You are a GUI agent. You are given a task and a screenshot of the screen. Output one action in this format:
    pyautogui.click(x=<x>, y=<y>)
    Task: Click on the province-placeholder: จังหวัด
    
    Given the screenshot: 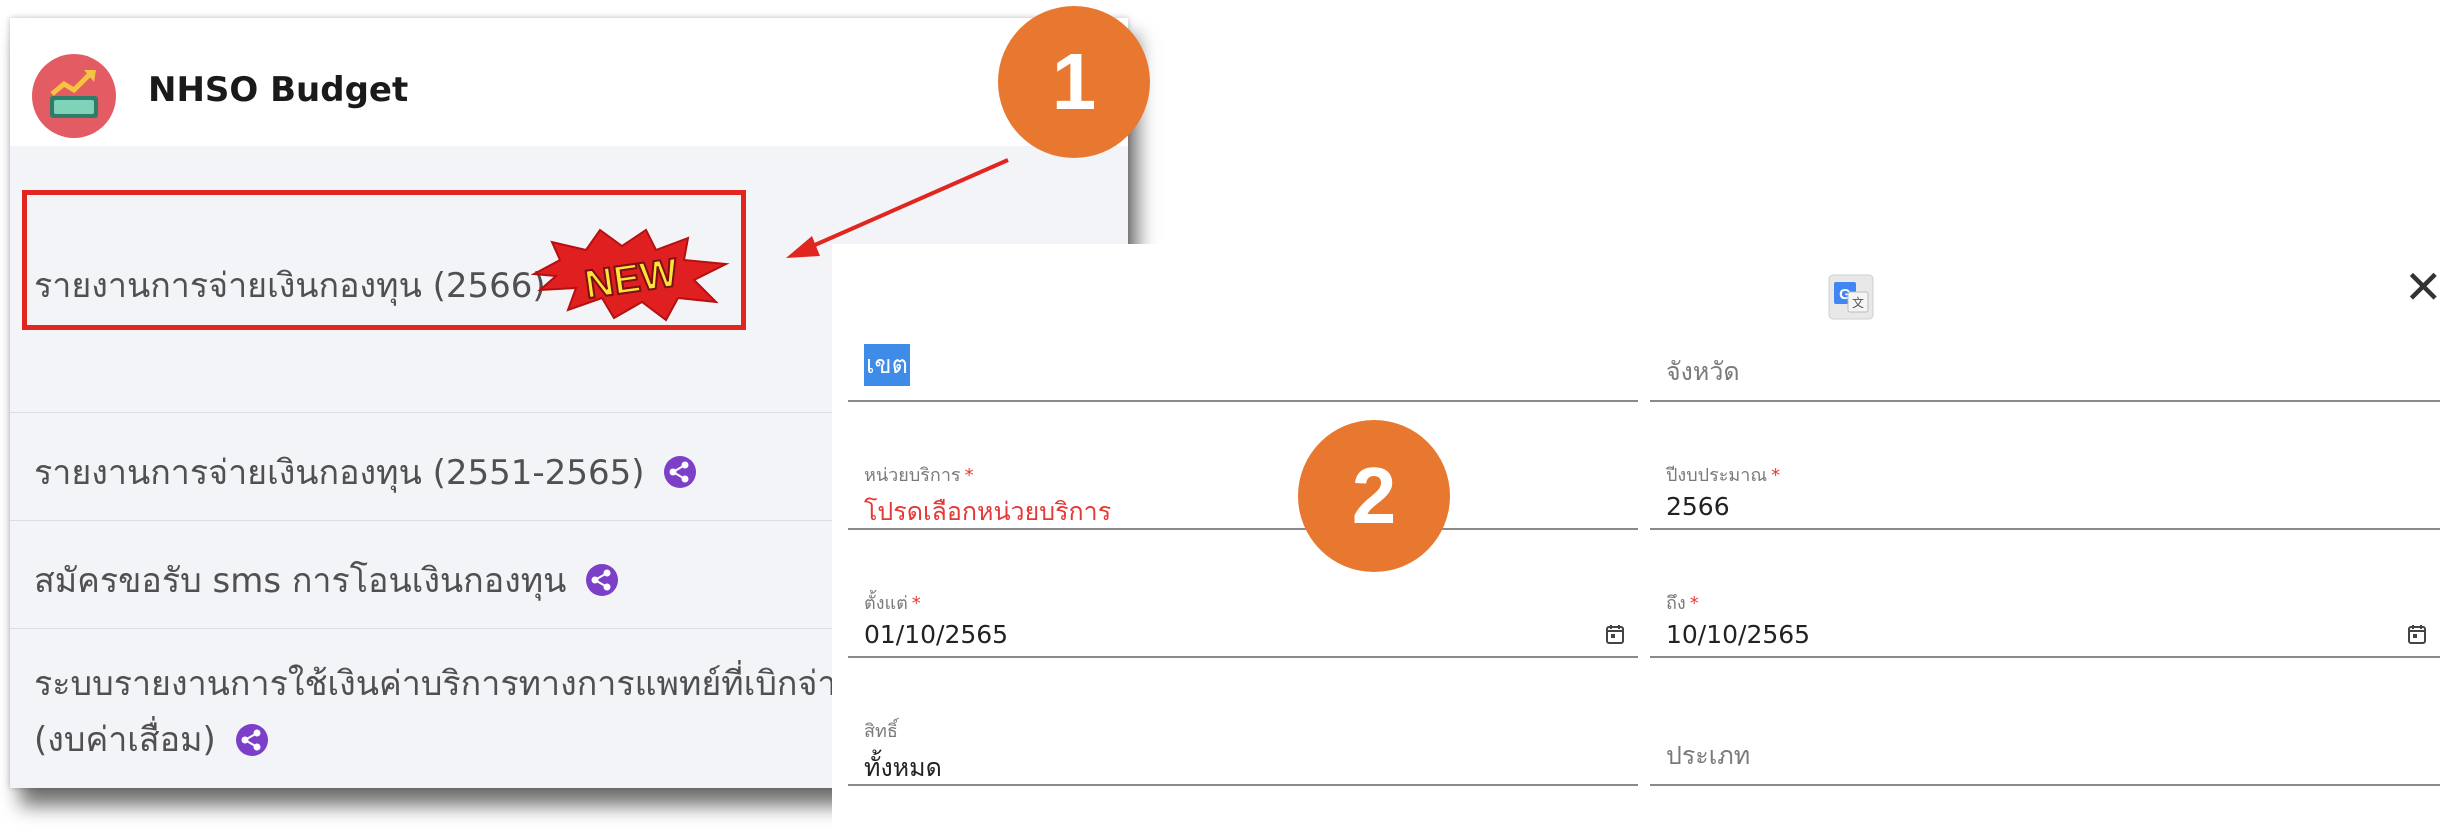 What is the action you would take?
    pyautogui.click(x=1703, y=371)
    